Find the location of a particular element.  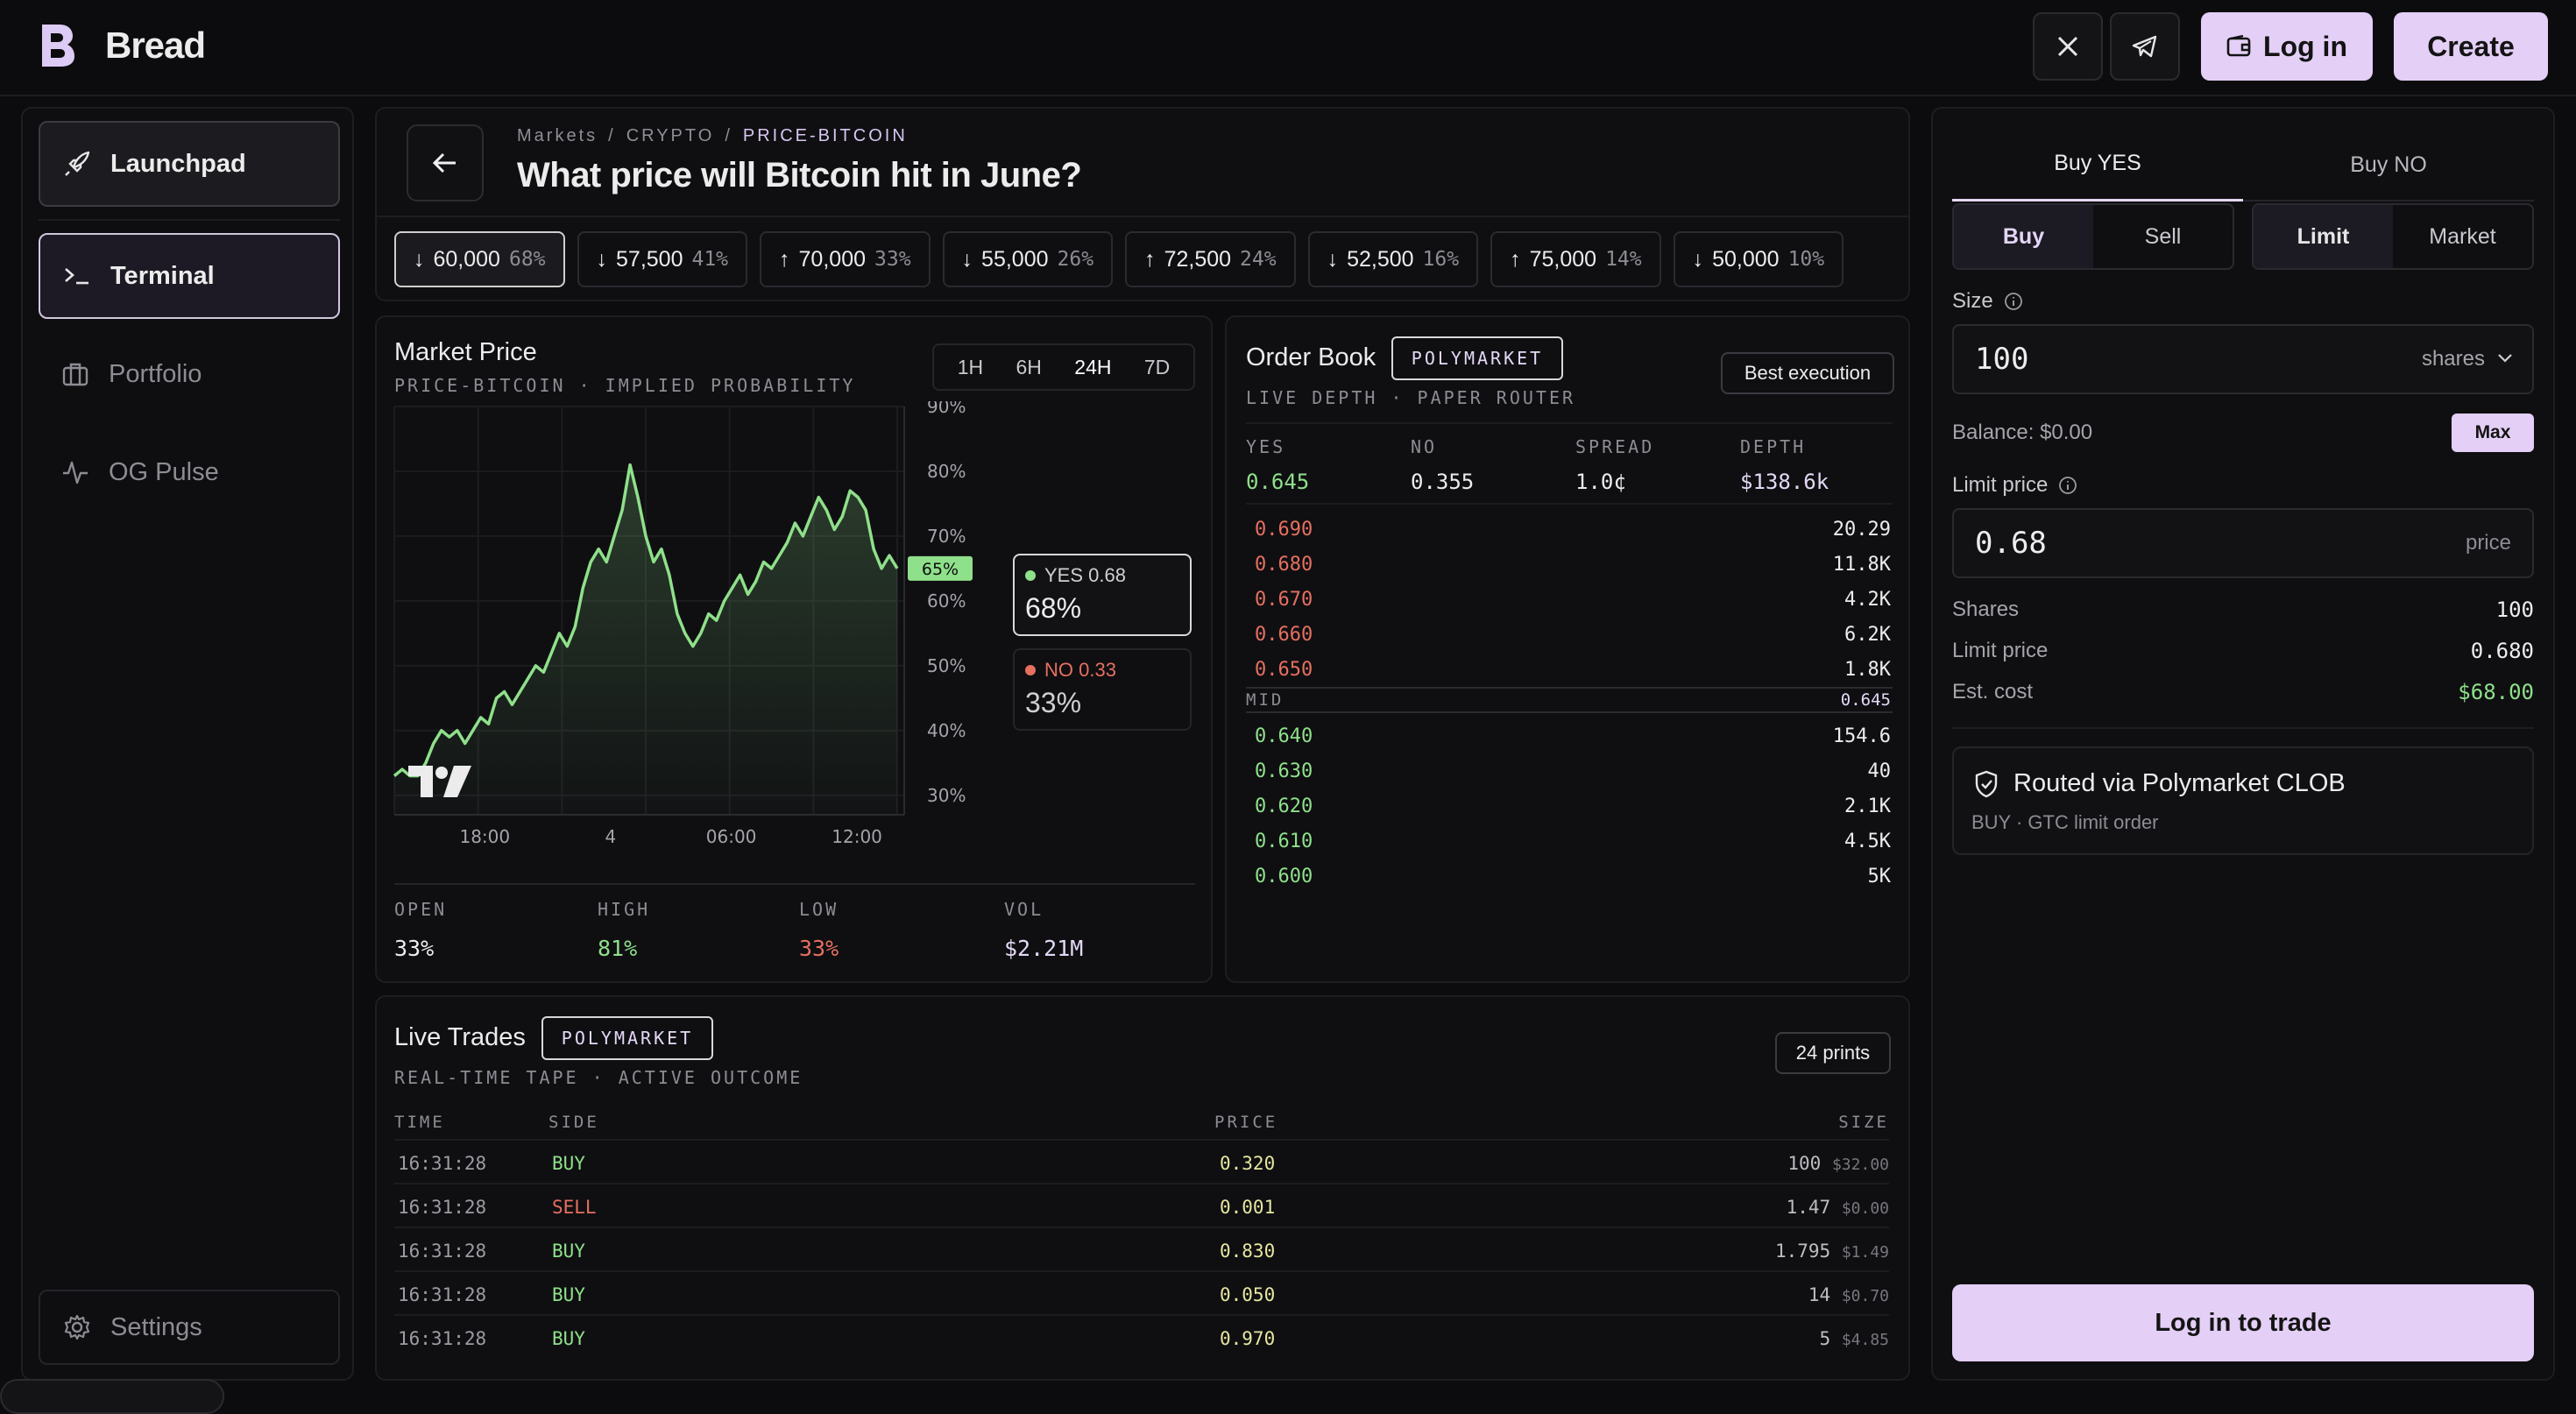

outcome-chip: ↓ 60,000 68% is located at coordinates (479, 259).